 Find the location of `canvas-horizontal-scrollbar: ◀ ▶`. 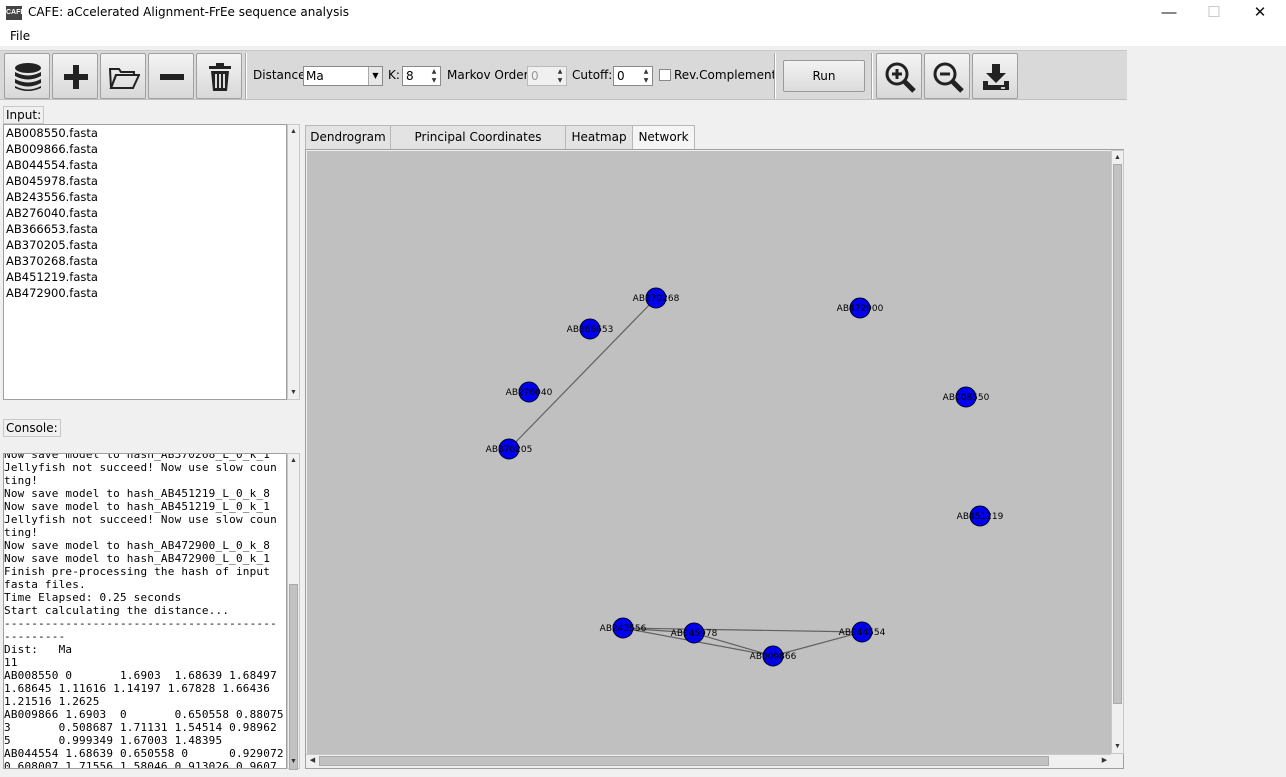

canvas-horizontal-scrollbar: ◀ ▶ is located at coordinates (708, 760).